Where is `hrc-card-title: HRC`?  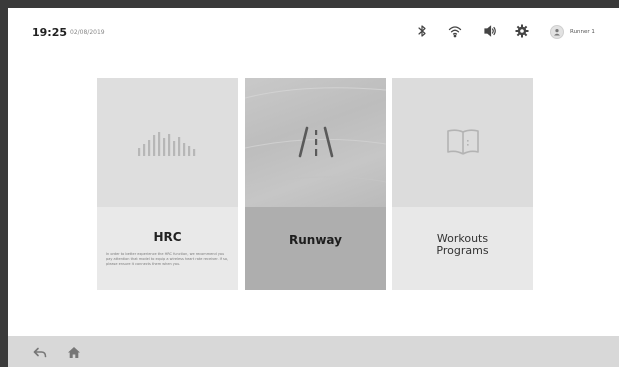 hrc-card-title: HRC is located at coordinates (167, 237).